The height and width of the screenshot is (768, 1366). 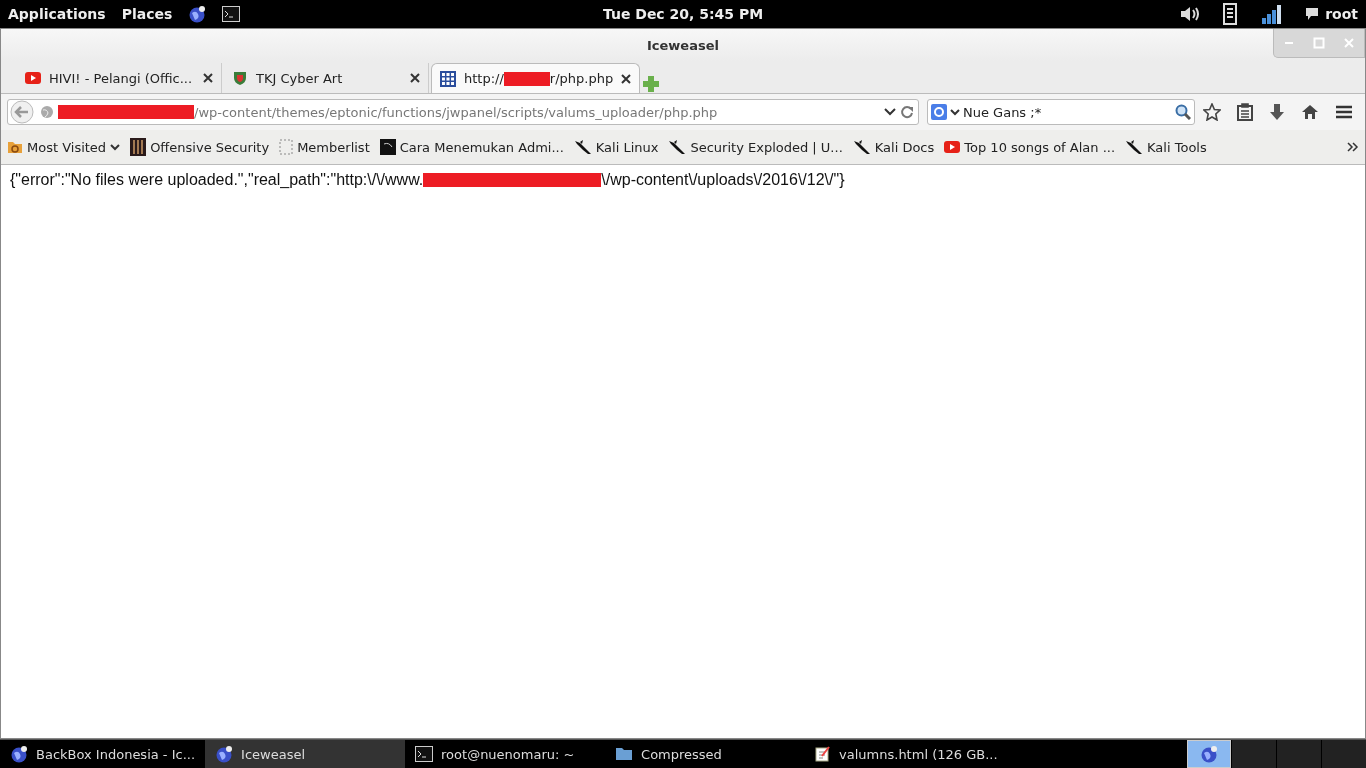 What do you see at coordinates (147, 14) in the screenshot?
I see `panel-menu: Places` at bounding box center [147, 14].